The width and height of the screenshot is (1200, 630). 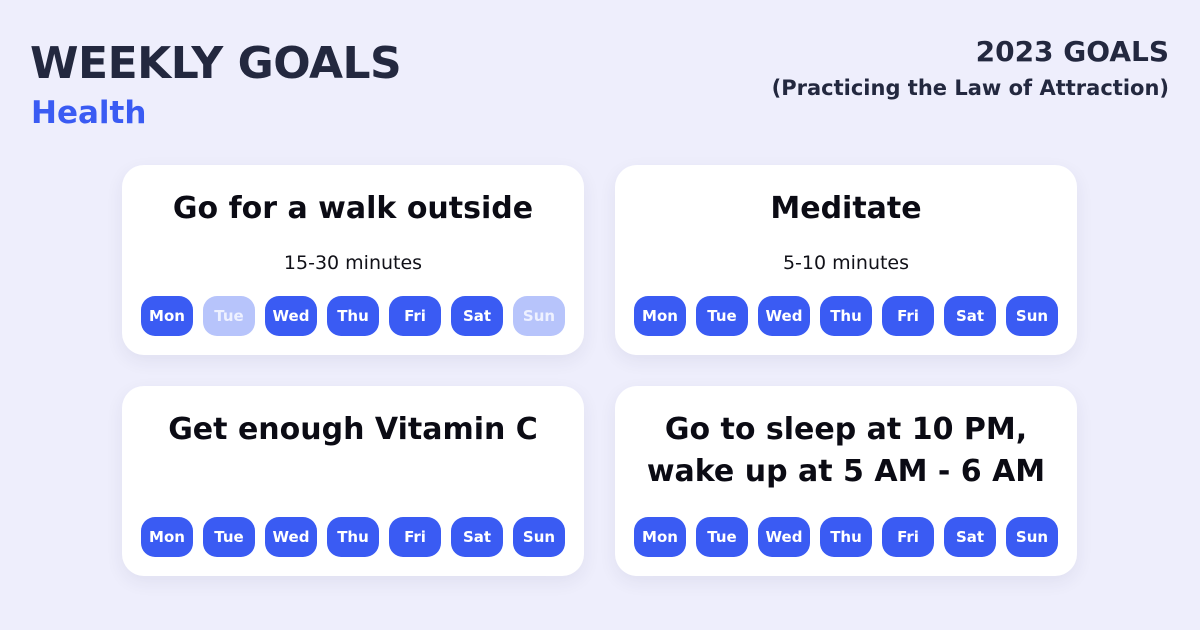 What do you see at coordinates (1072, 51) in the screenshot?
I see `year-title: 2023 GOALS` at bounding box center [1072, 51].